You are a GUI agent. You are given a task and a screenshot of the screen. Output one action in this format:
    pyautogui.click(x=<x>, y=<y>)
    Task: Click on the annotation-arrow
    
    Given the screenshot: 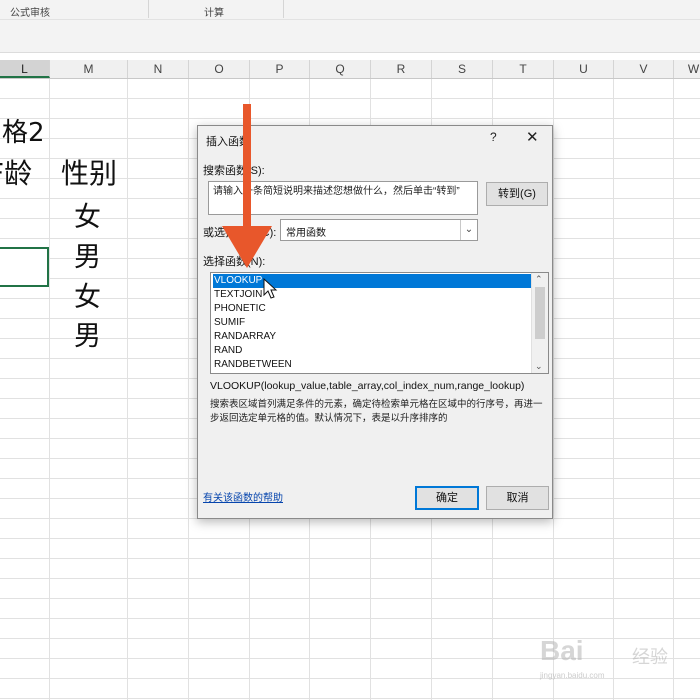 What is the action you would take?
    pyautogui.click(x=247, y=186)
    